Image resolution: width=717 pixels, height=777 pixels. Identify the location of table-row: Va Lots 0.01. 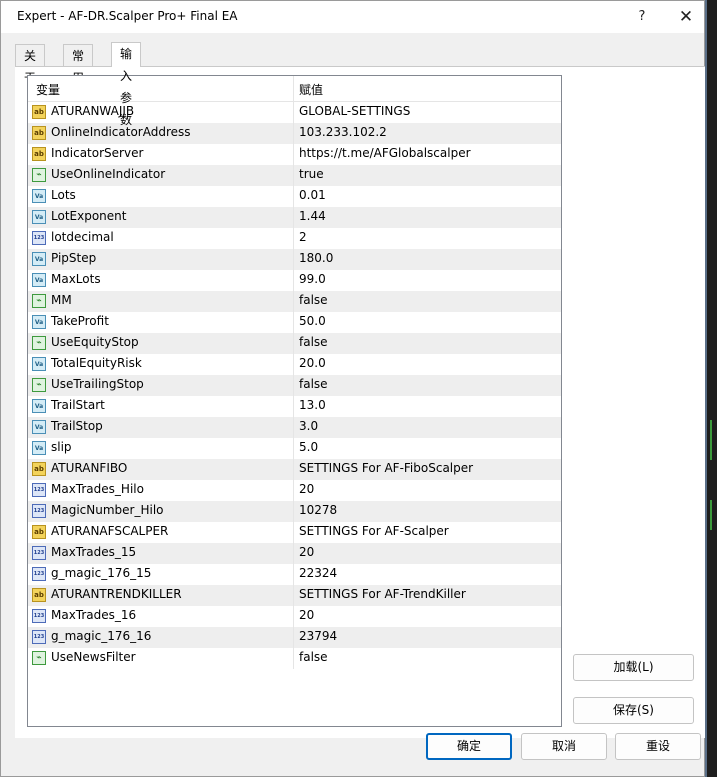
(294, 196).